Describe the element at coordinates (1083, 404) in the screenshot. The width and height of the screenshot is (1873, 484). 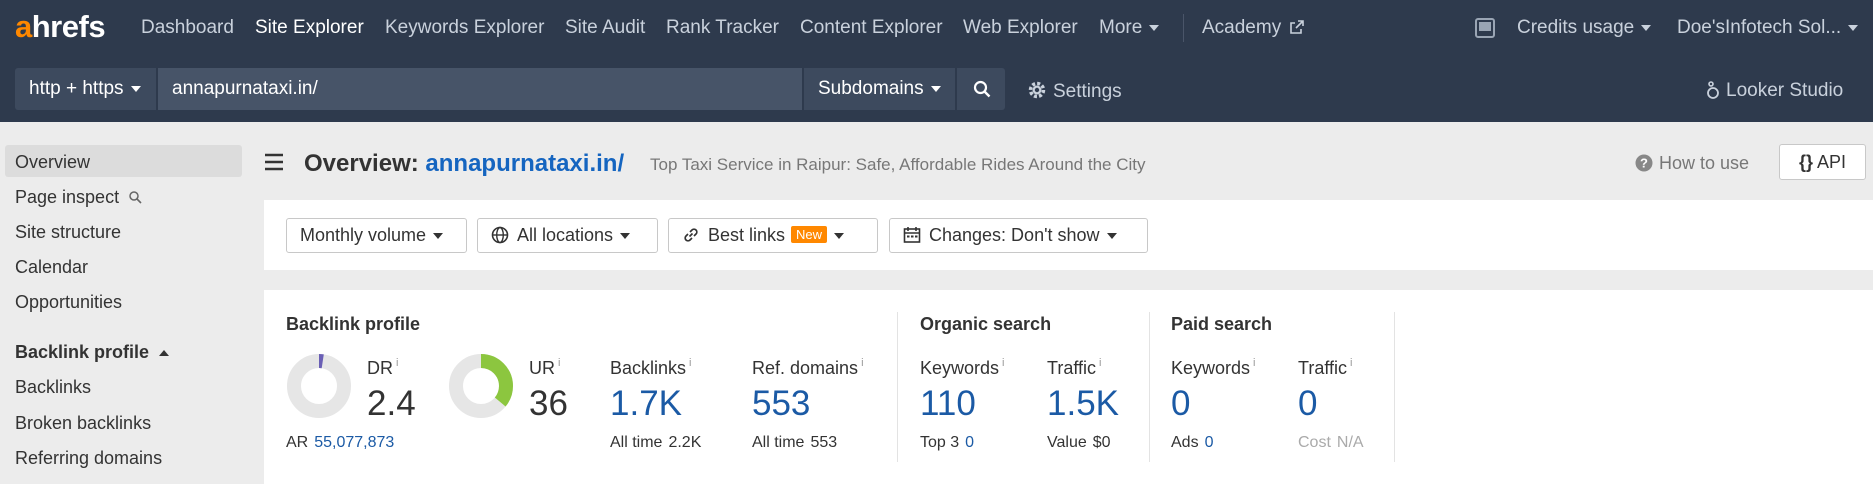
I see `organic-traffic-value: 1.5K` at that location.